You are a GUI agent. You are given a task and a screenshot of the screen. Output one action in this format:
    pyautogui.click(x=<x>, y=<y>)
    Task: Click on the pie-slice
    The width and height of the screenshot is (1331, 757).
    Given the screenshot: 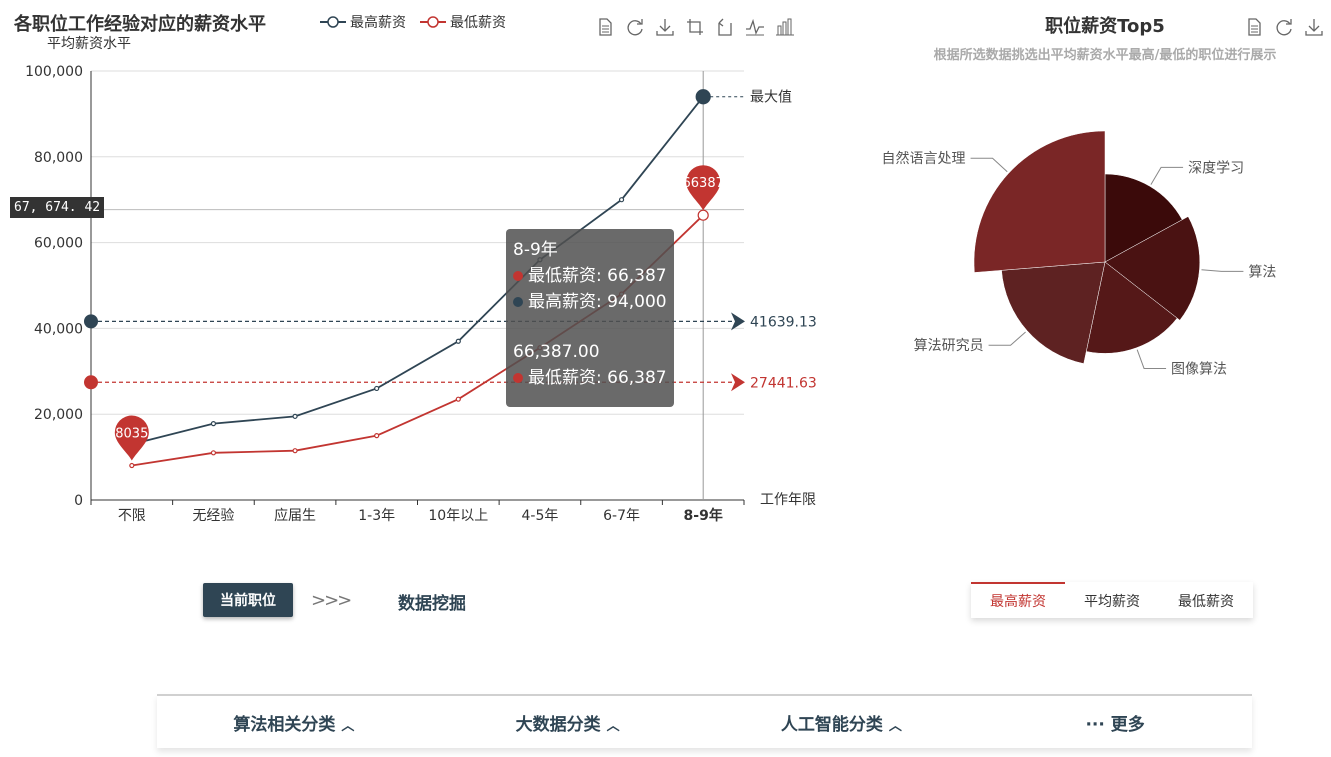 What is the action you would take?
    pyautogui.click(x=1039, y=201)
    